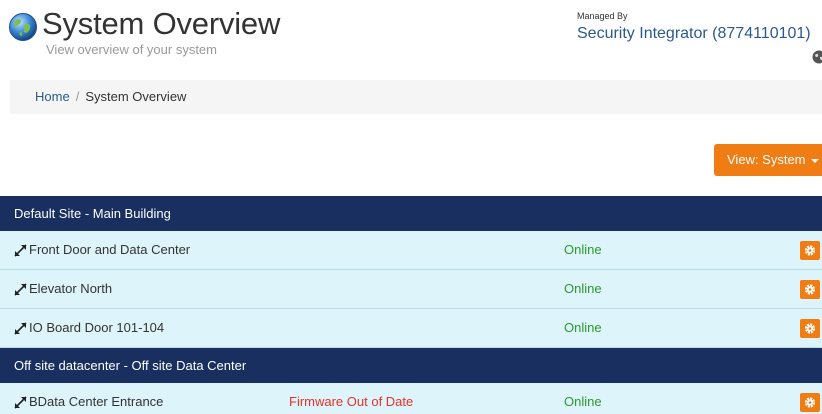 This screenshot has height=414, width=822. I want to click on door-alert: Firmware Out of Date, so click(351, 401).